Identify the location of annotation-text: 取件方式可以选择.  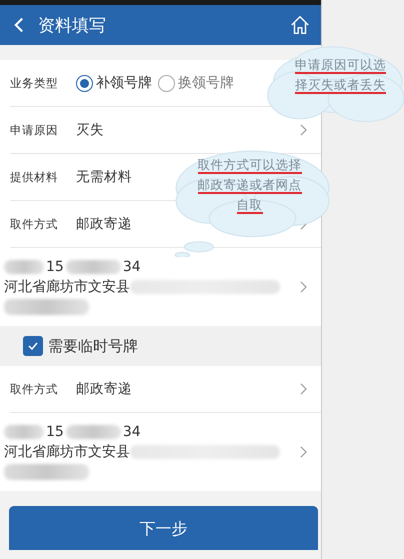
(250, 165).